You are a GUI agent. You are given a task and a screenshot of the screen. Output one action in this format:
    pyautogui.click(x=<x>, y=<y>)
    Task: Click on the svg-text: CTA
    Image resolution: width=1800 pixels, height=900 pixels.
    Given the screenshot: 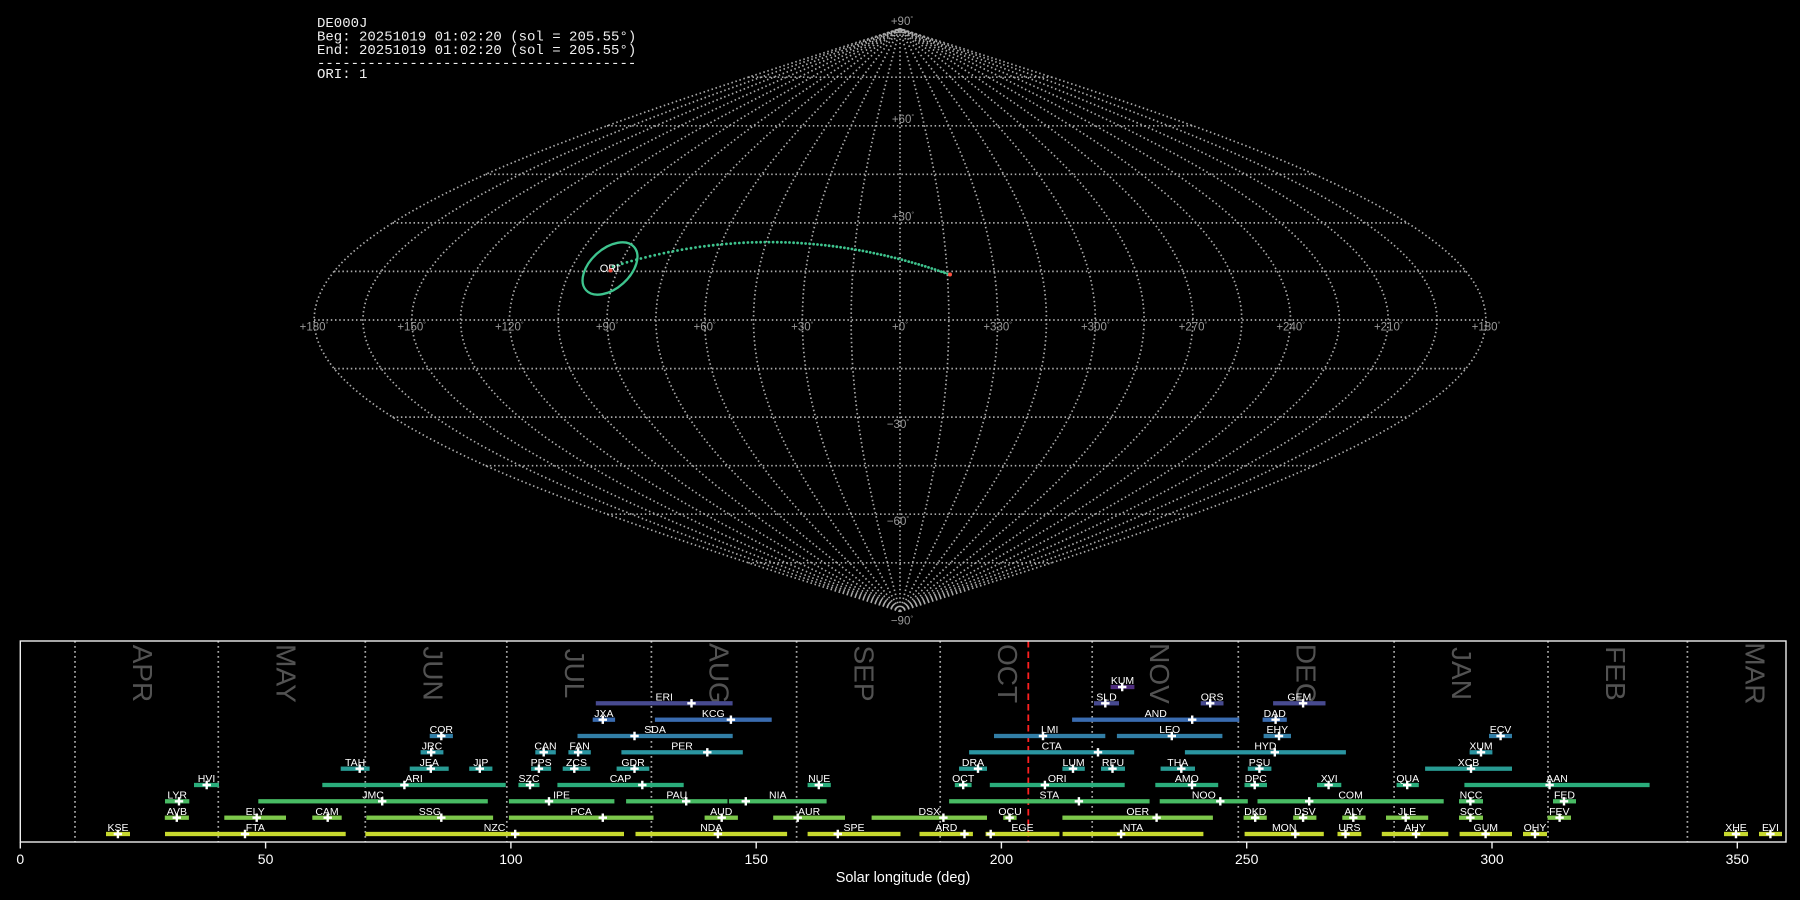 What is the action you would take?
    pyautogui.click(x=1052, y=747)
    